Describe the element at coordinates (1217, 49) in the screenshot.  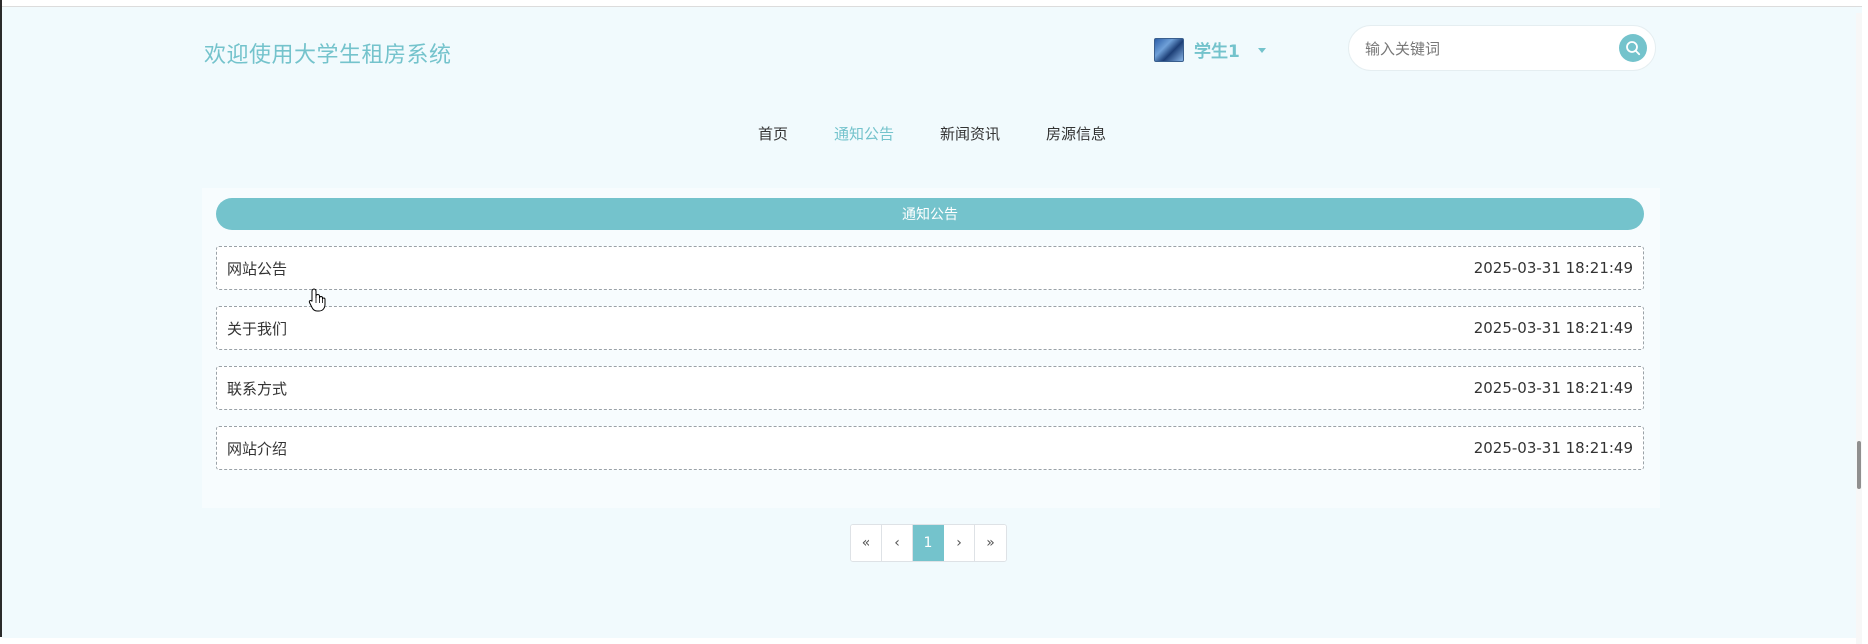
I see `user-name: 学生1` at that location.